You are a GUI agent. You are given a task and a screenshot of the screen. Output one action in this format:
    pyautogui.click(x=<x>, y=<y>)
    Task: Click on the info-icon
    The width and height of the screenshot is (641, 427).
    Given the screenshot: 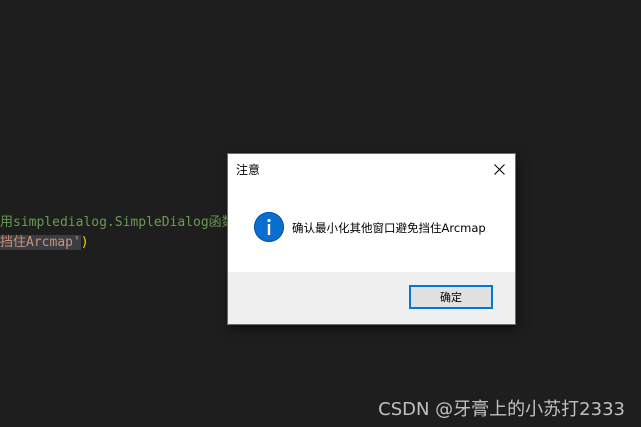 What is the action you would take?
    pyautogui.click(x=269, y=227)
    